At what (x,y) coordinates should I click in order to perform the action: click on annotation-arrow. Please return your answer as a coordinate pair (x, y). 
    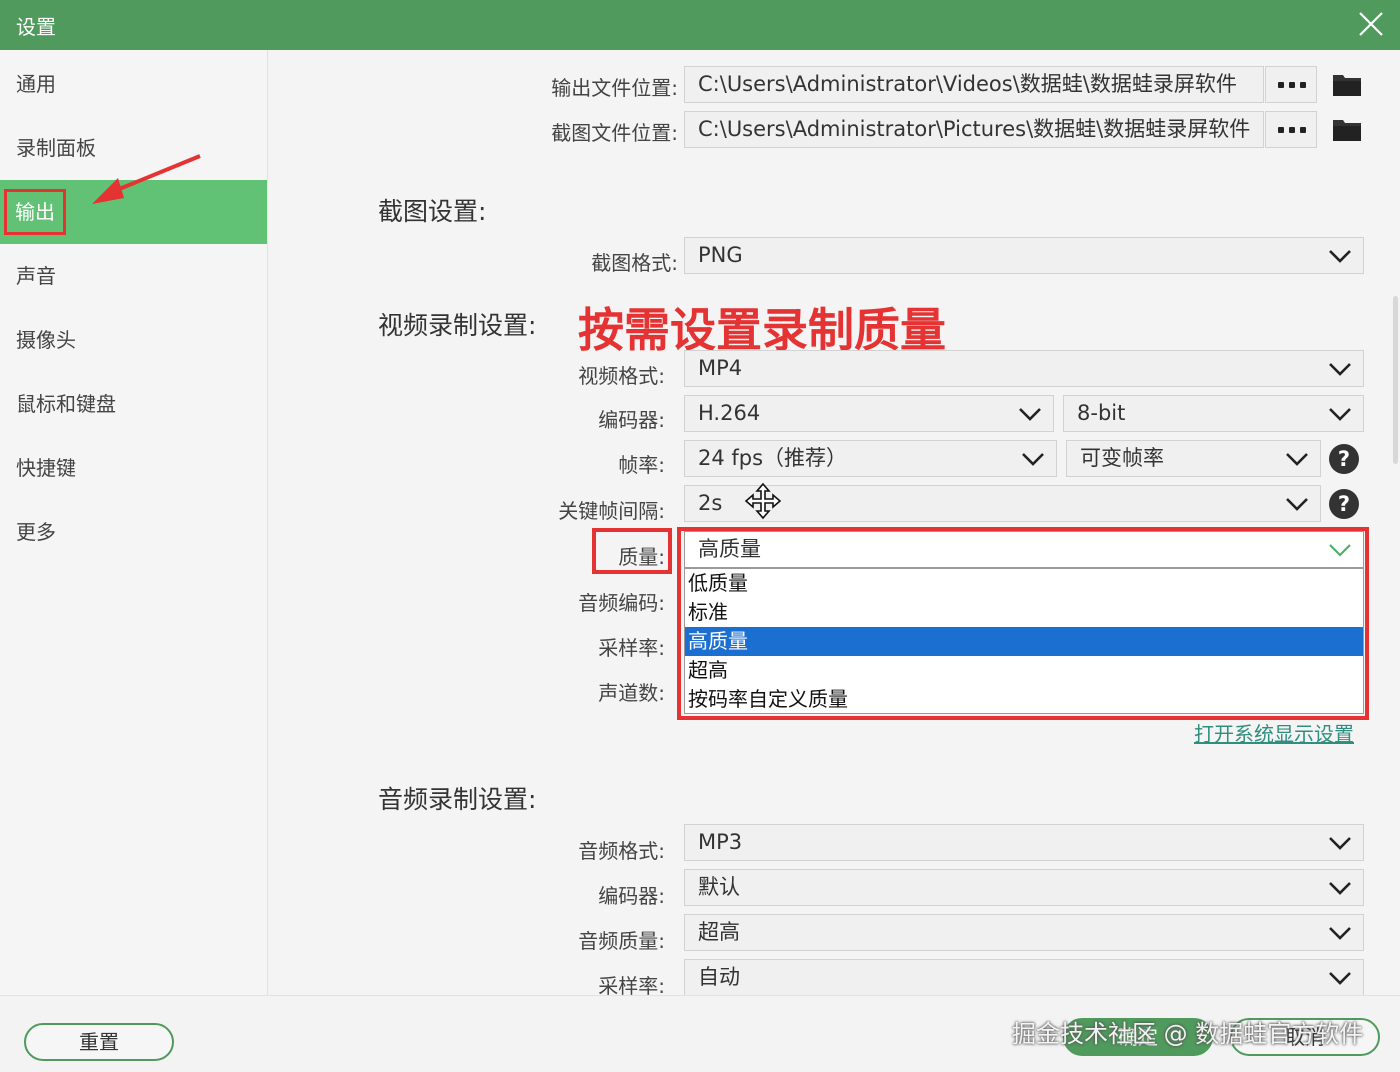
    Looking at the image, I should click on (146, 179).